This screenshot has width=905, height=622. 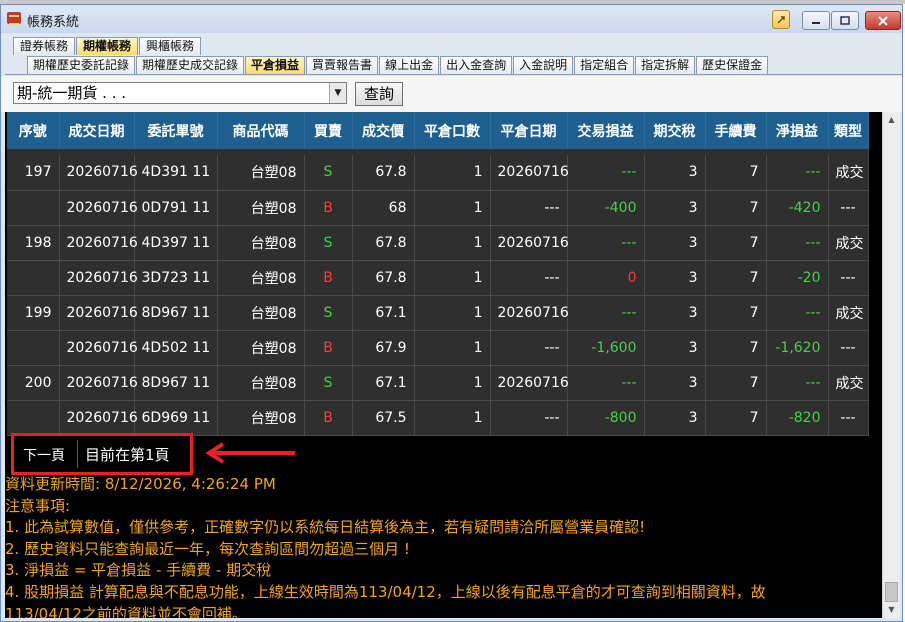 What do you see at coordinates (180, 93) in the screenshot?
I see `account-select: 期-統一期貨 . . . ▼` at bounding box center [180, 93].